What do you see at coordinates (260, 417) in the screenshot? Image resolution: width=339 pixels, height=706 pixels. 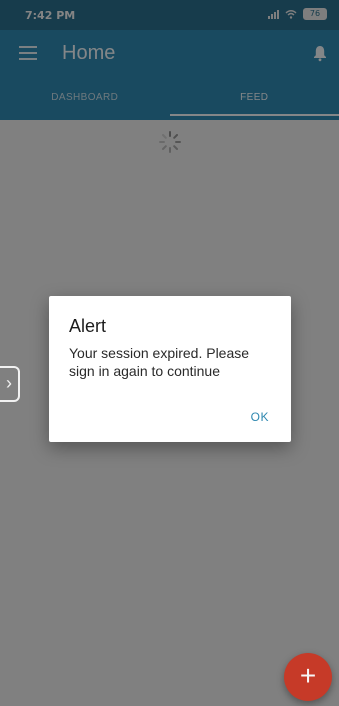 I see `ok-button: OK` at bounding box center [260, 417].